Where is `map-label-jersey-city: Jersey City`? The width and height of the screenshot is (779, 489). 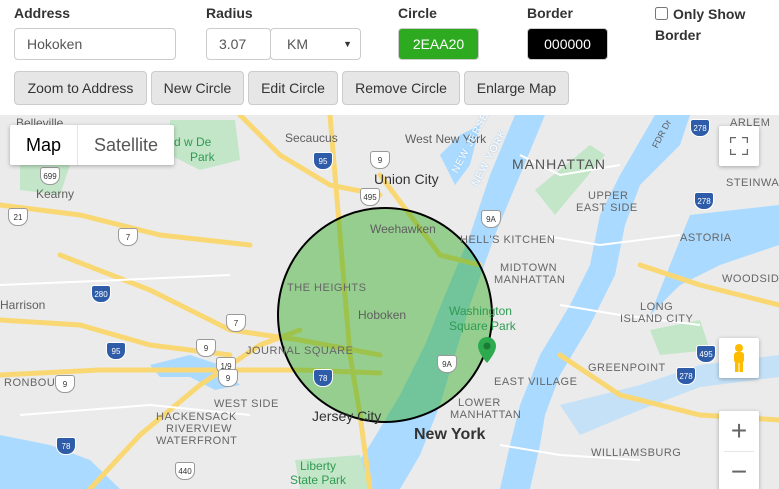
map-label-jersey-city: Jersey City is located at coordinates (347, 416).